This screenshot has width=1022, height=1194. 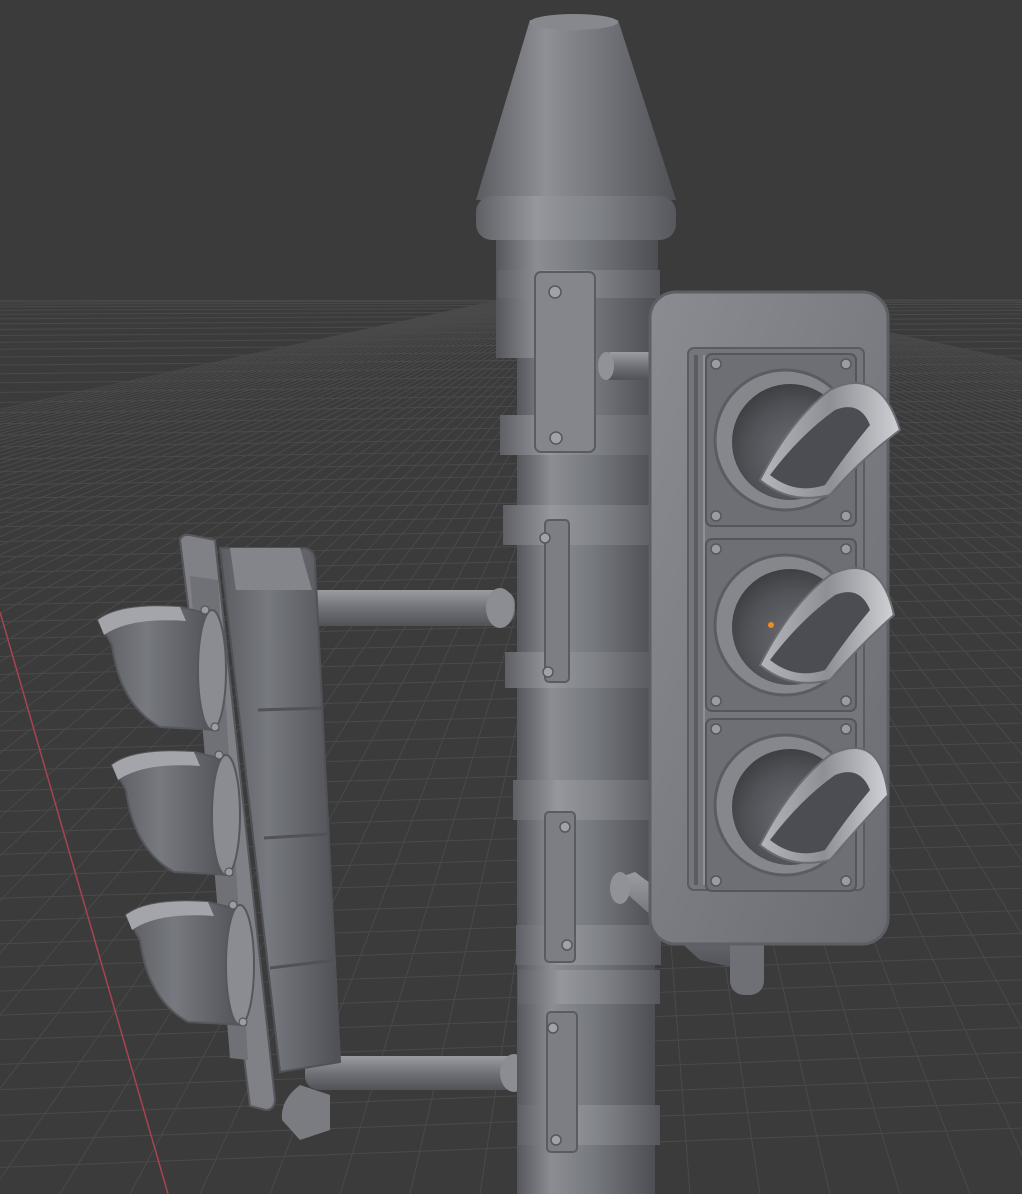 I want to click on left-upper-arm, so click(x=407, y=608).